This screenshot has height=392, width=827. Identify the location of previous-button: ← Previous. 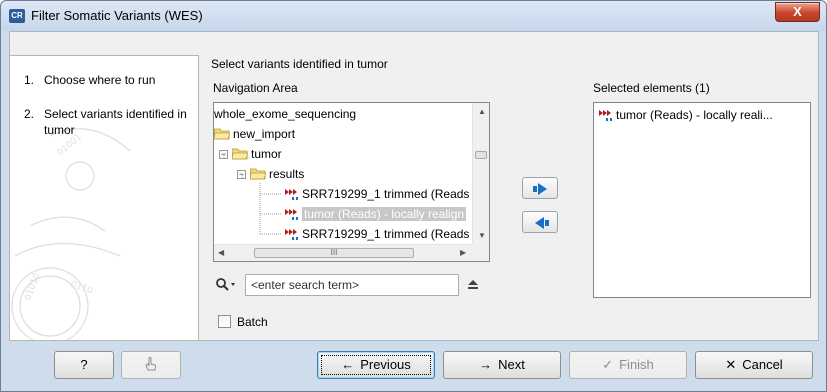
(376, 365).